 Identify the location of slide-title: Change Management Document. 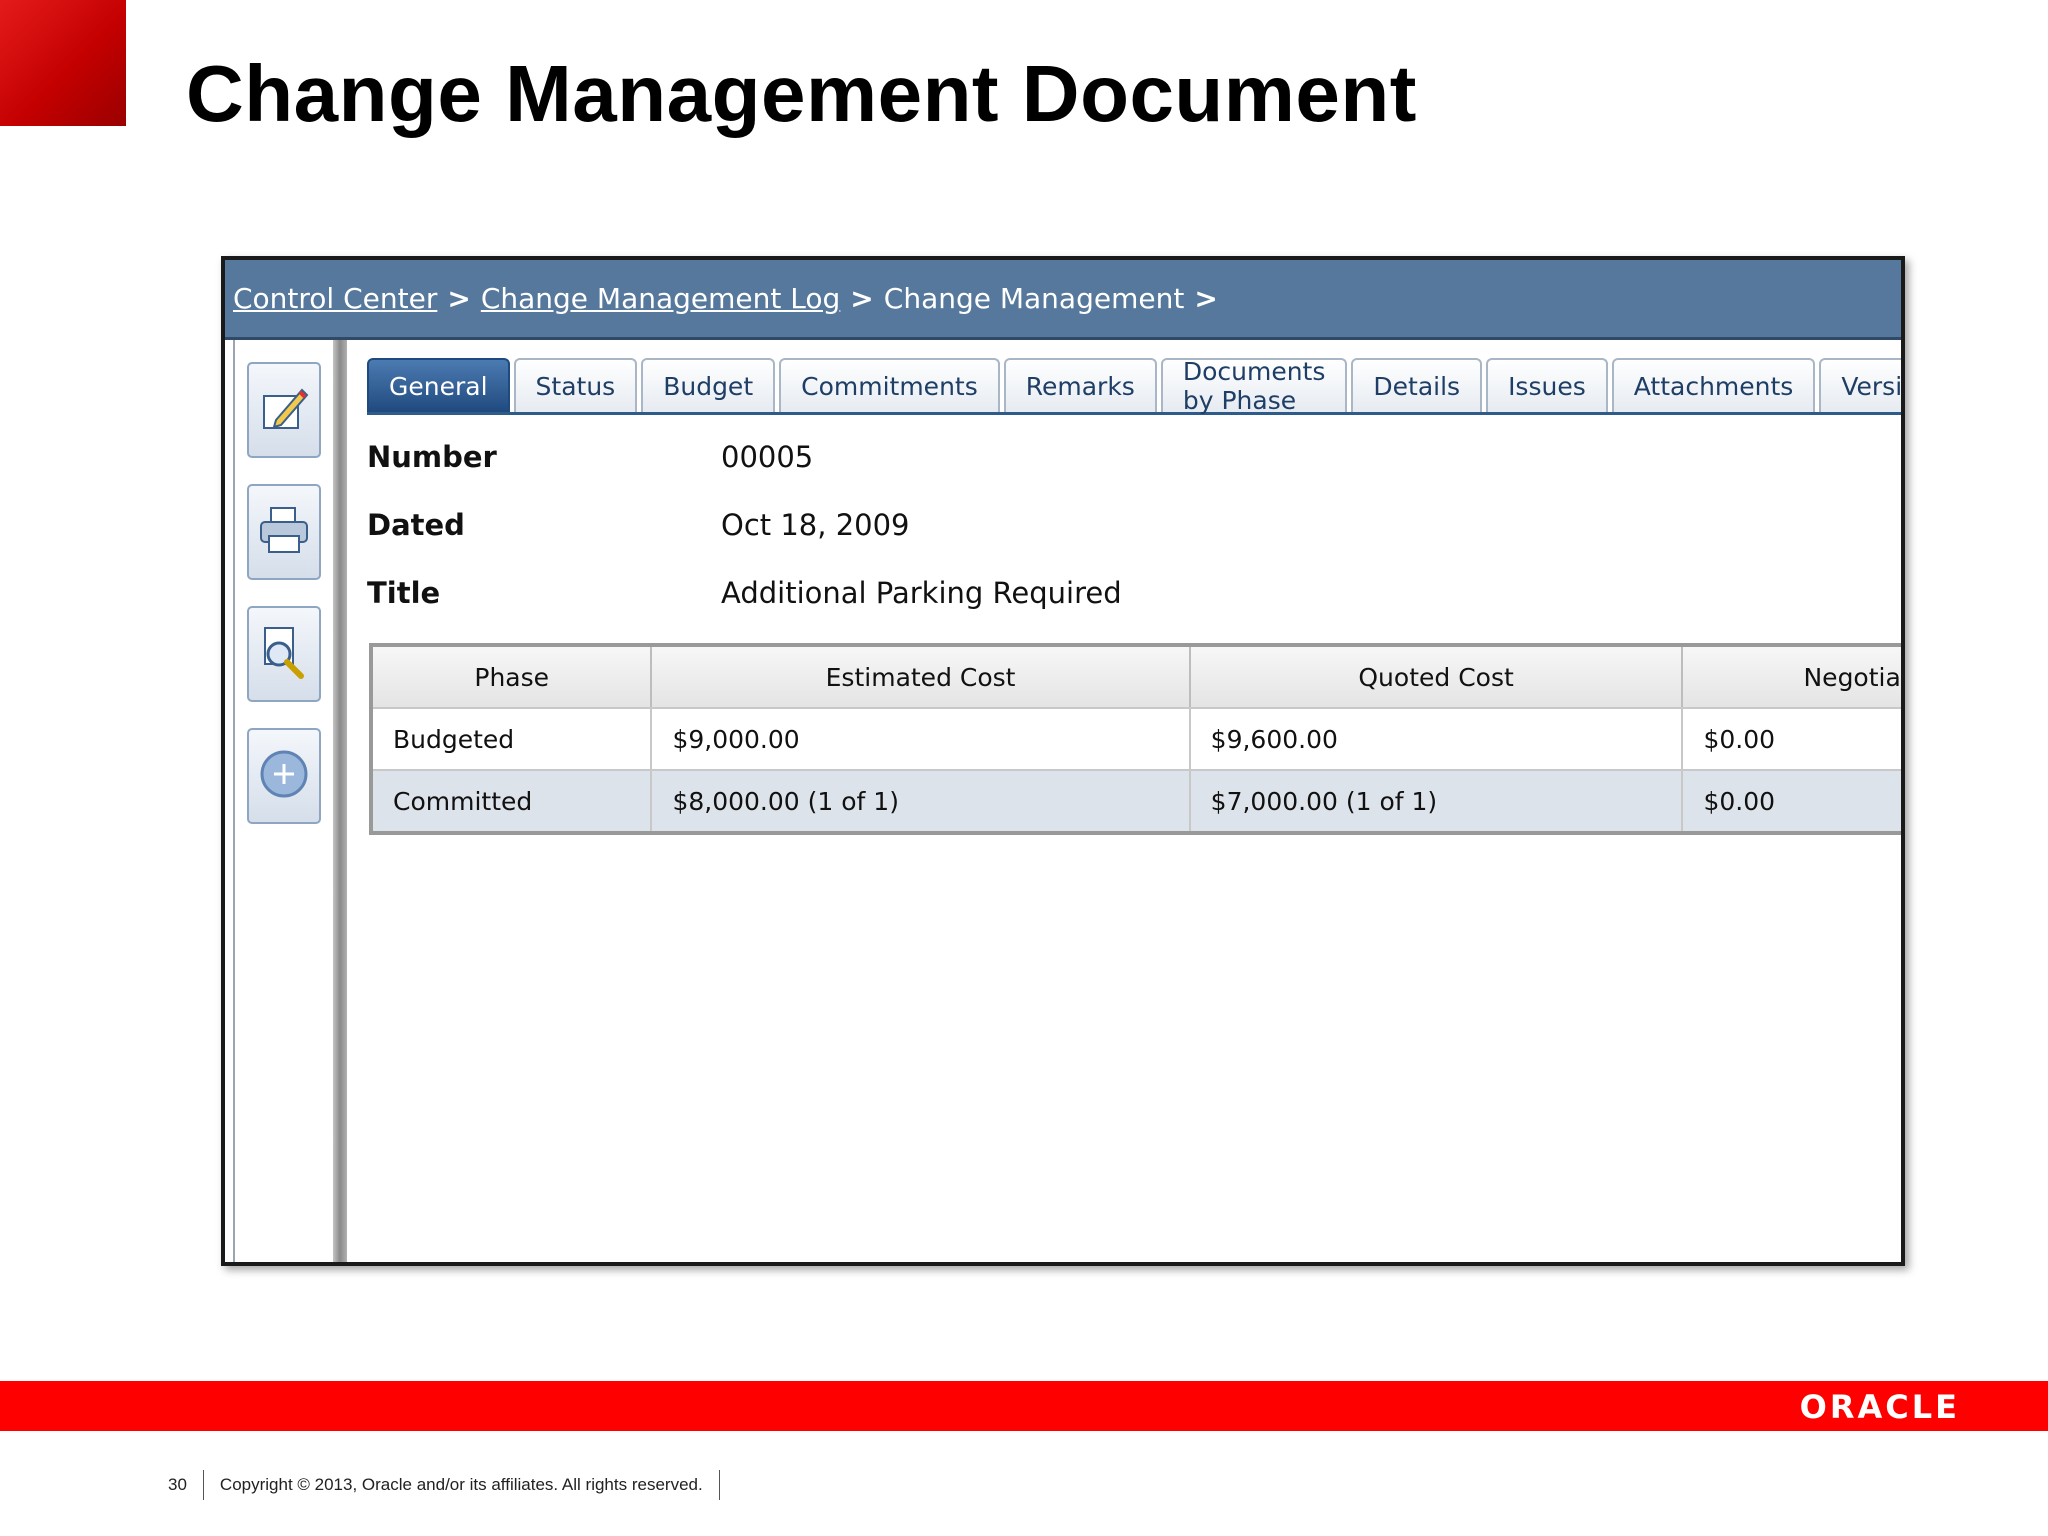
(801, 93).